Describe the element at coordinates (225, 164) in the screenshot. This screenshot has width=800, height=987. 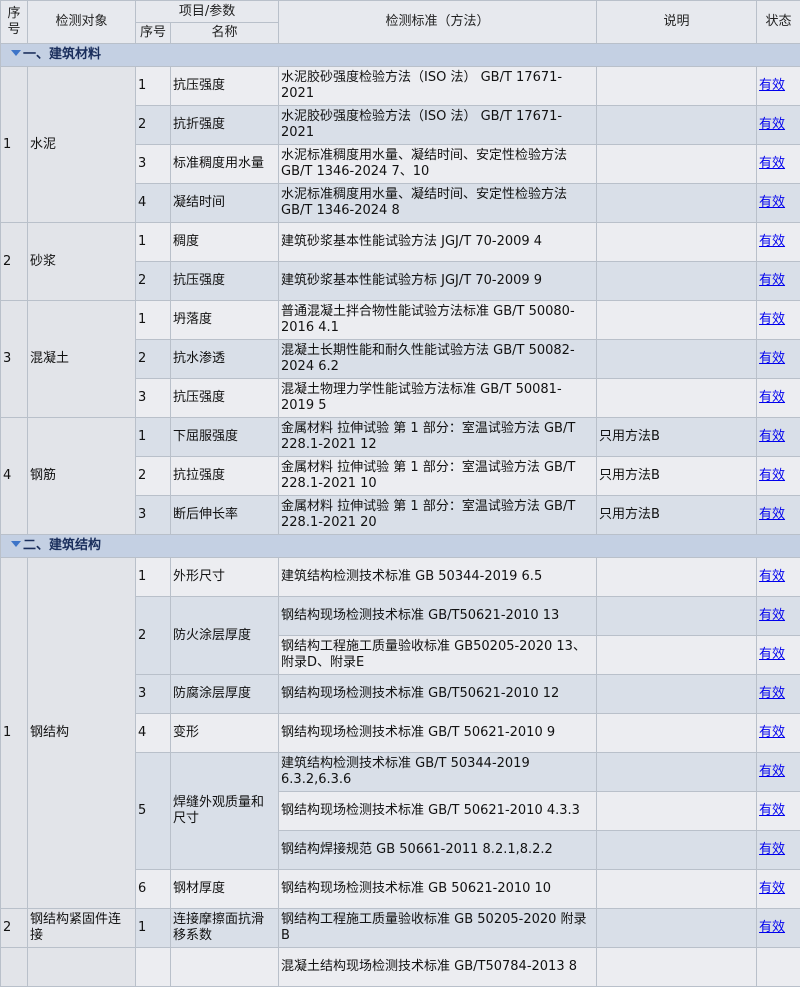
I see `item-name: 标准稠度用水量` at that location.